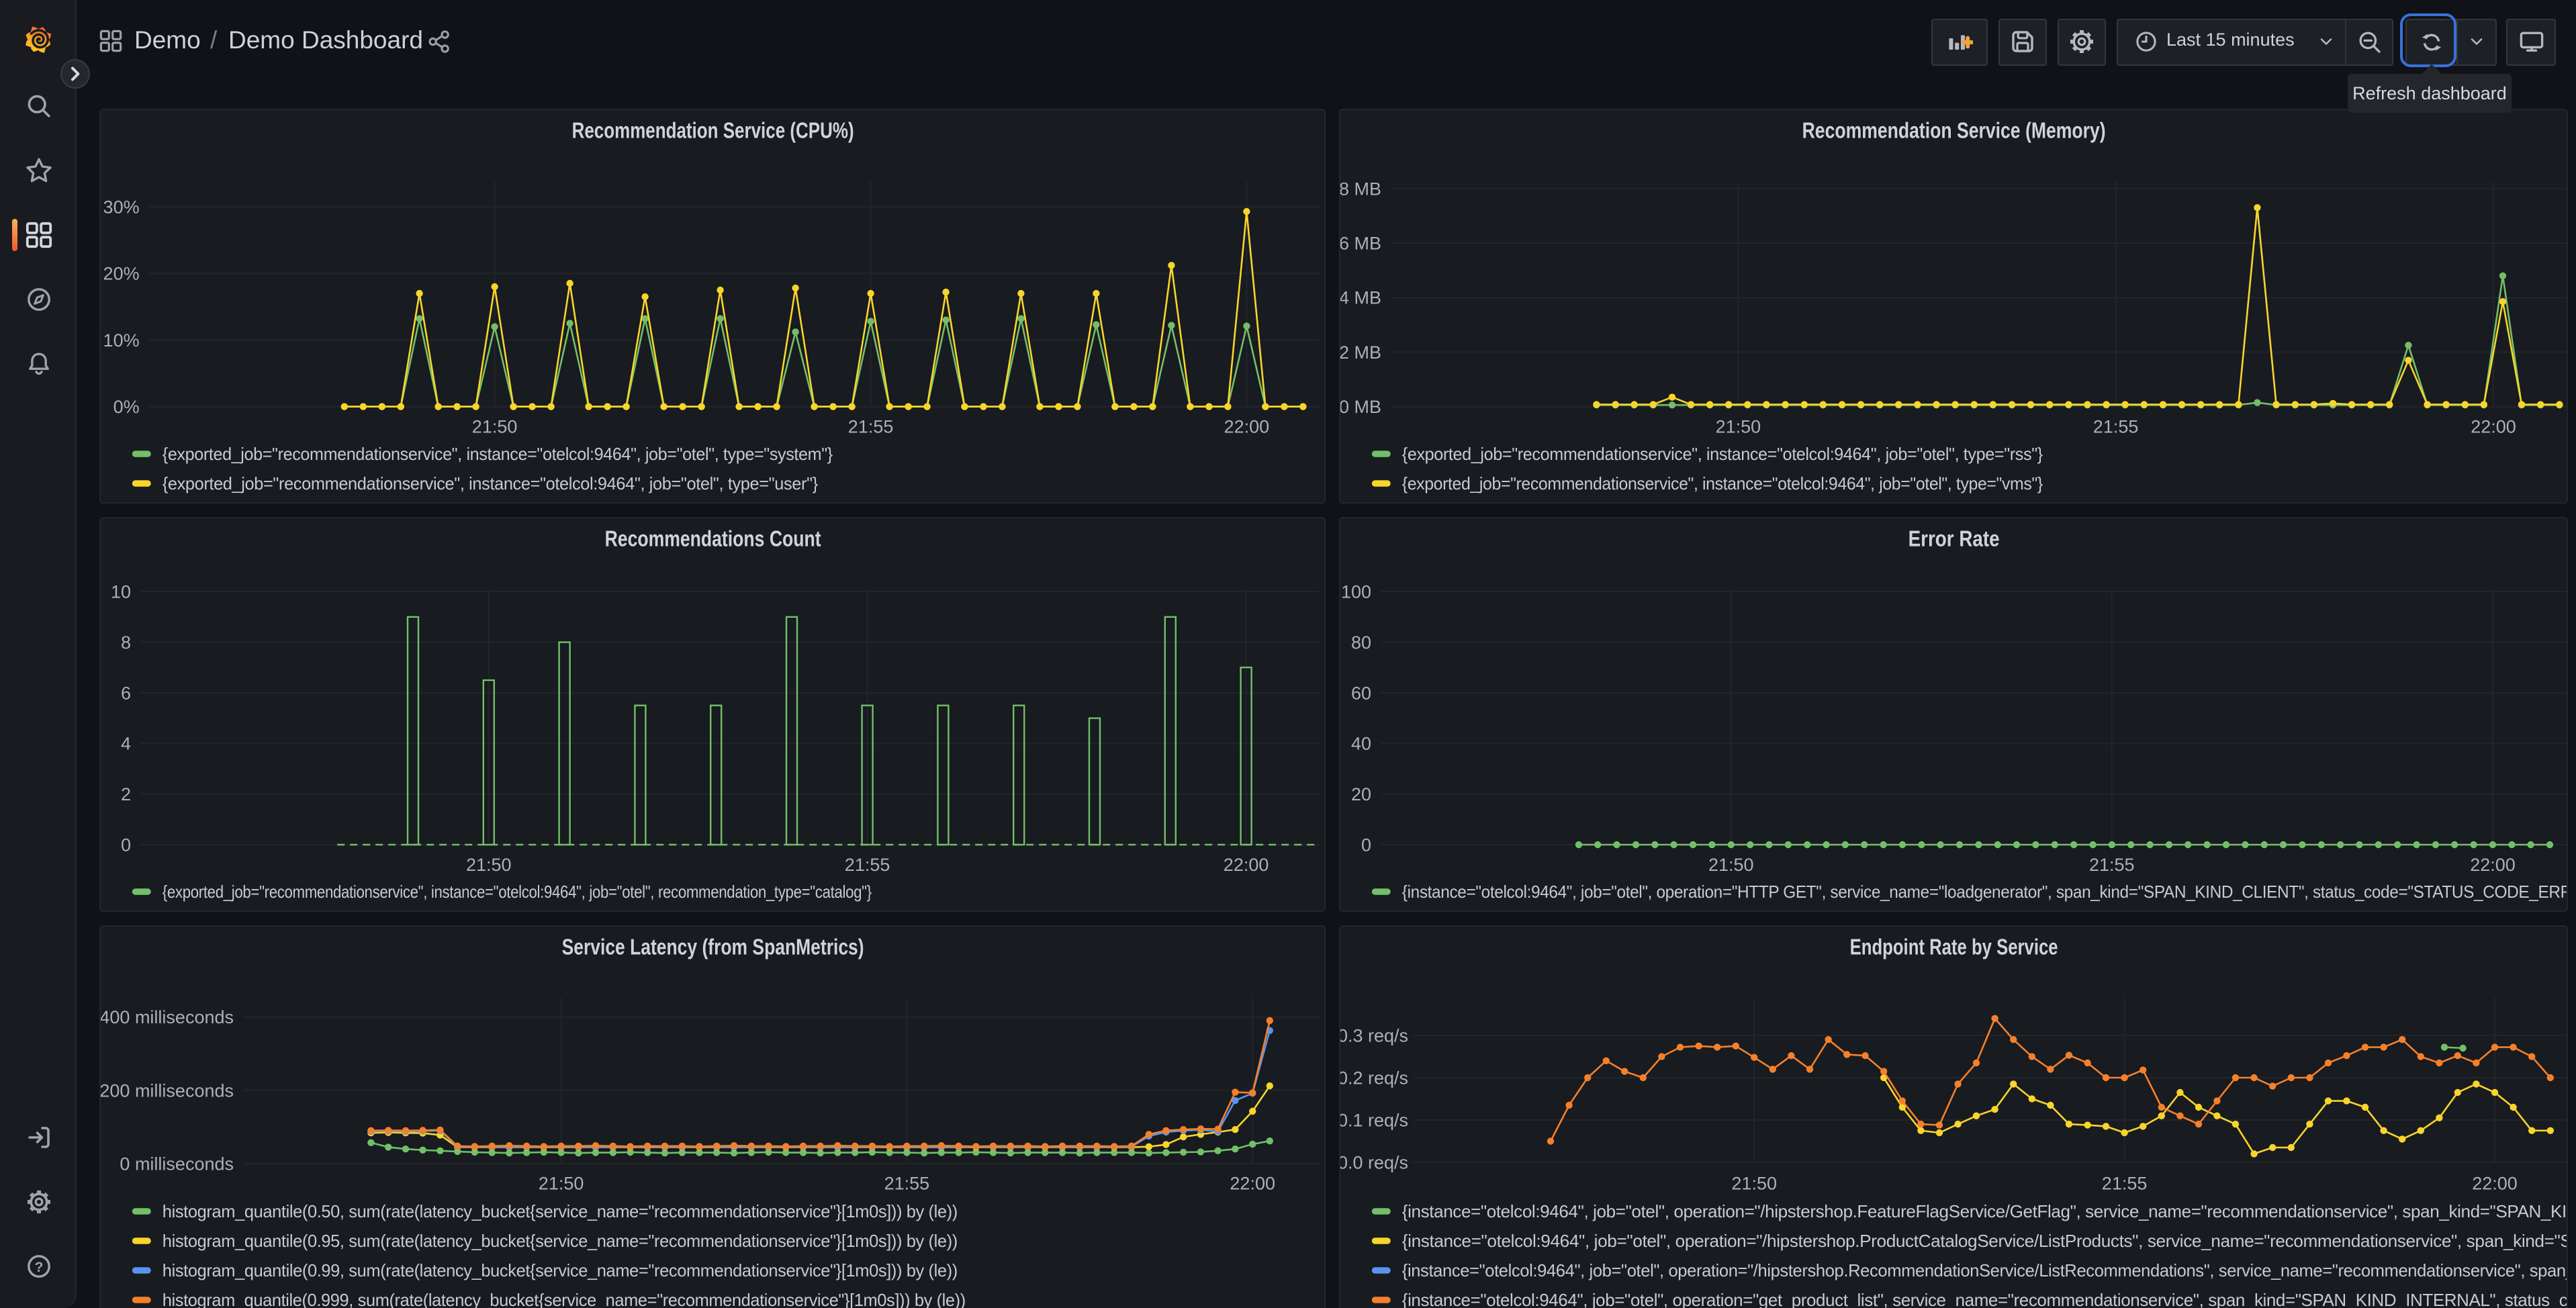 Image resolution: width=2576 pixels, height=1308 pixels. Describe the element at coordinates (126, 406) in the screenshot. I see `svg-text: 0%` at that location.